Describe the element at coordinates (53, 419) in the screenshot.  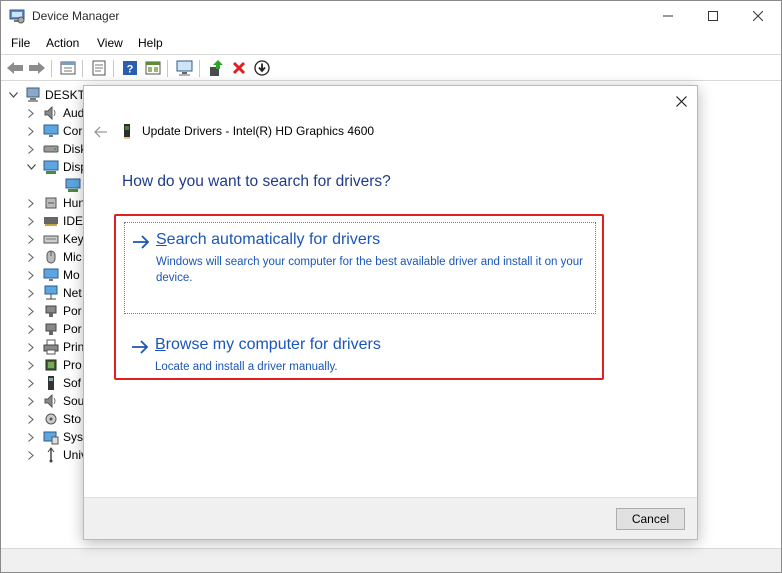
I see `tree-item: Sto` at that location.